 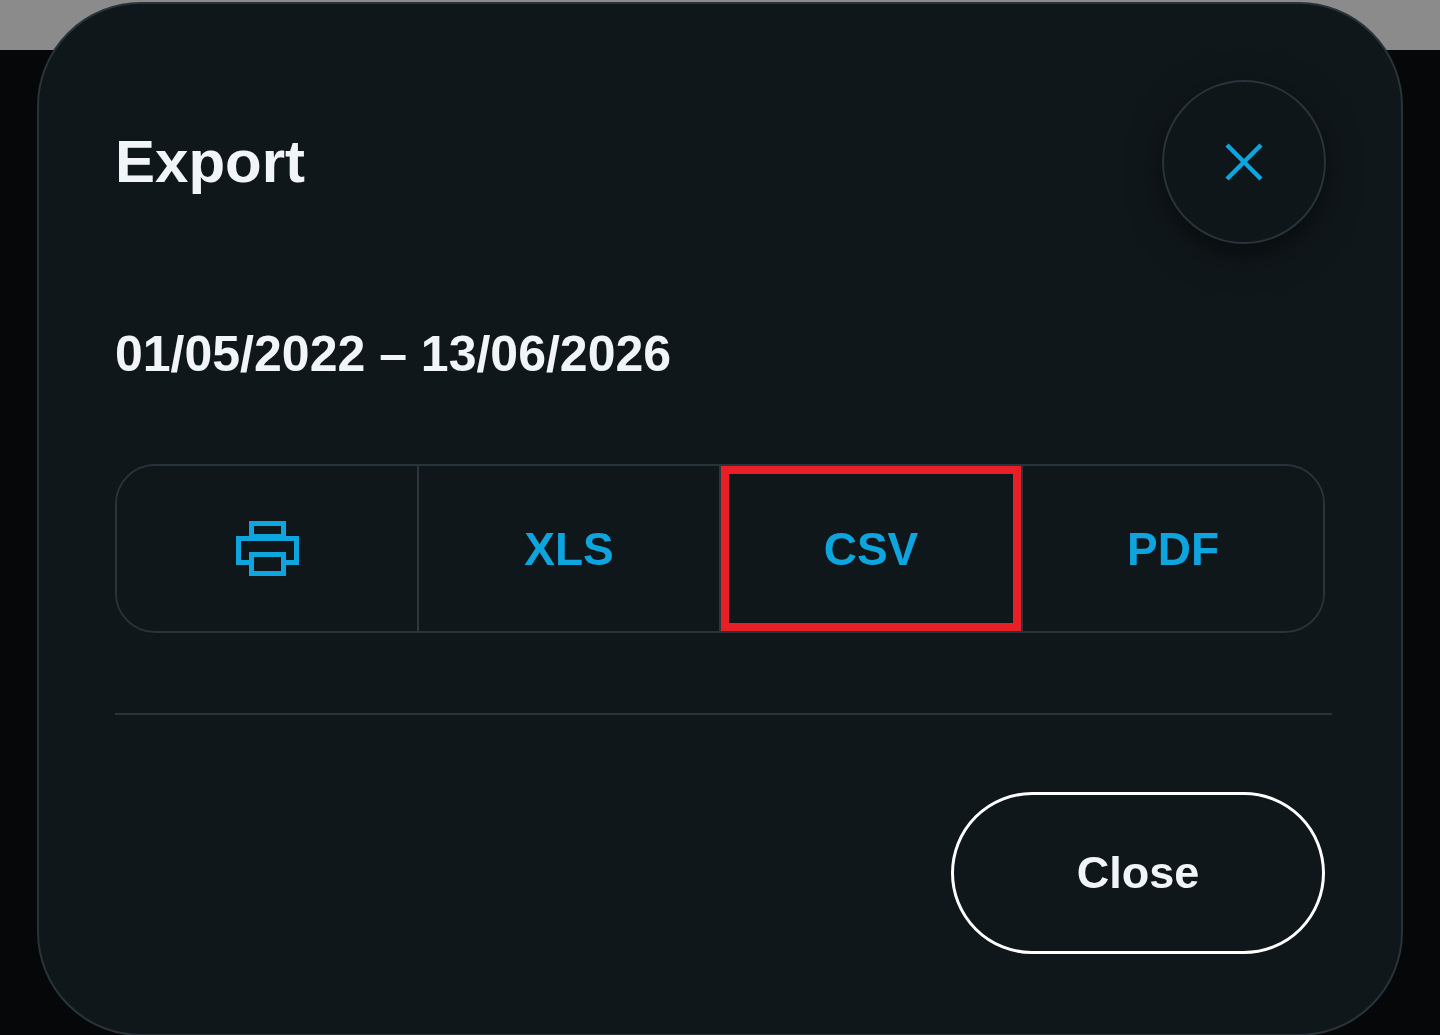 What do you see at coordinates (210, 162) in the screenshot?
I see `dialog-title: Export` at bounding box center [210, 162].